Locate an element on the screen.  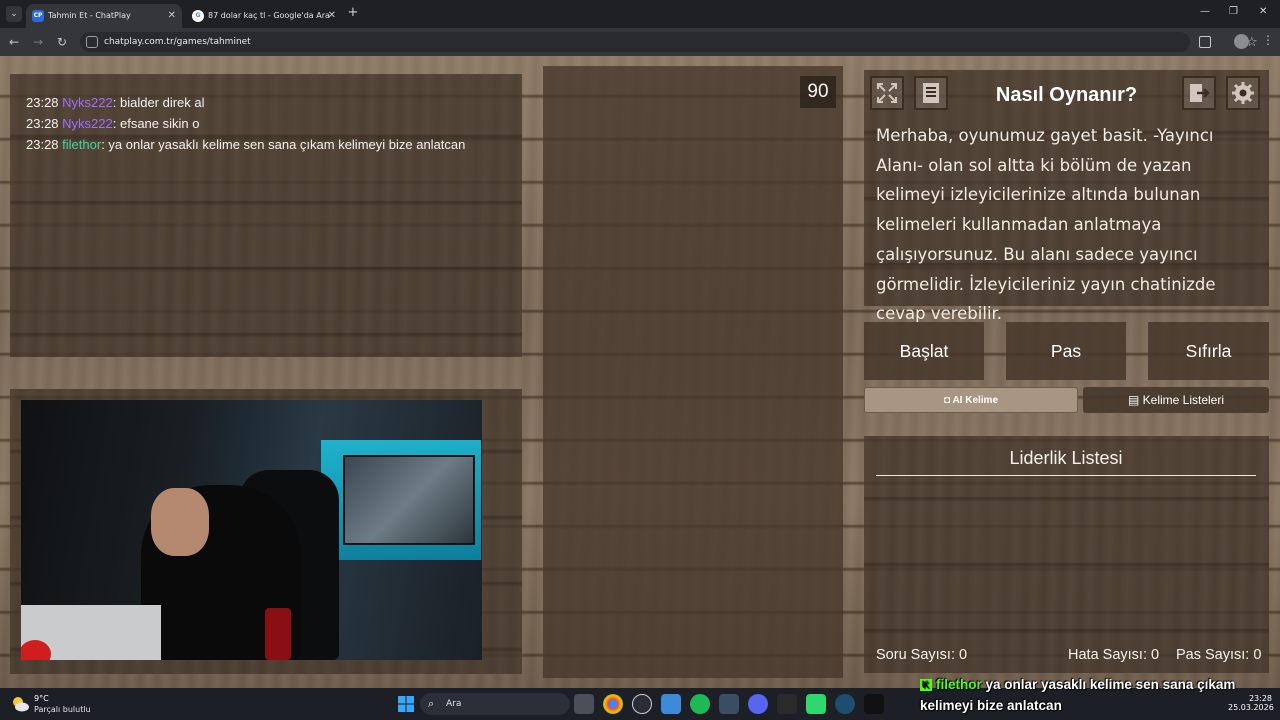
pass-count: Pas Sayısı: 0 is located at coordinates (1218, 655).